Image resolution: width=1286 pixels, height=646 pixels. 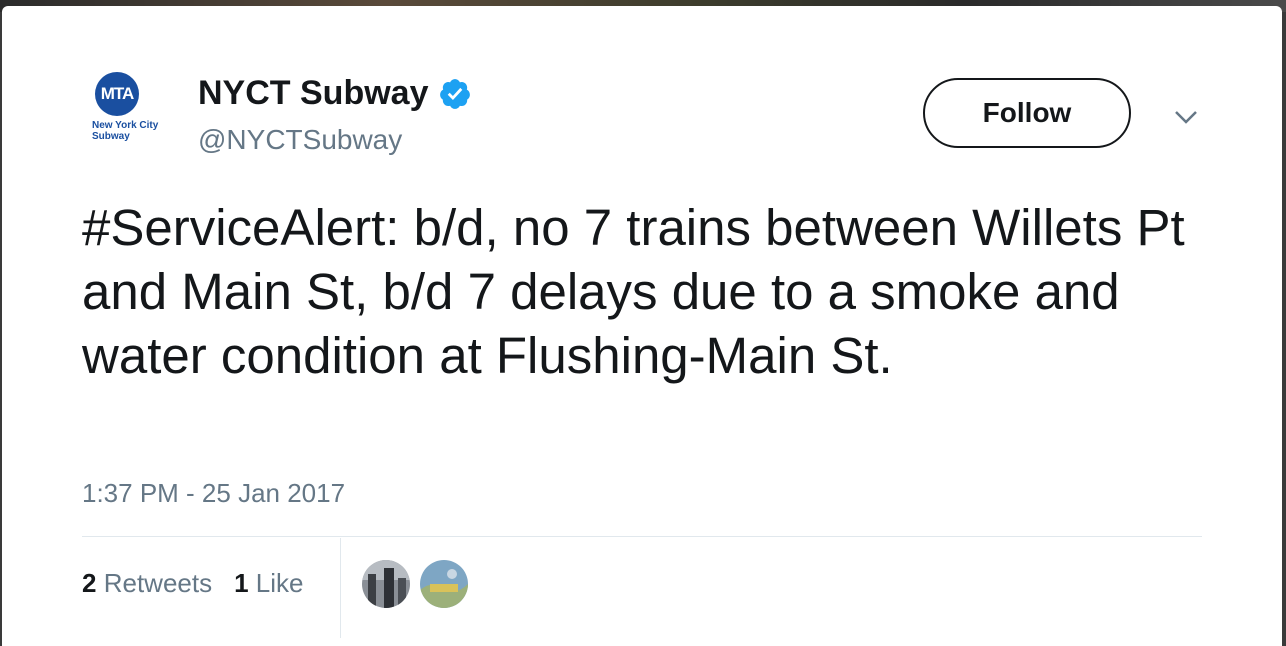 What do you see at coordinates (125, 131) in the screenshot?
I see `logo-subtext: New York City Subway` at bounding box center [125, 131].